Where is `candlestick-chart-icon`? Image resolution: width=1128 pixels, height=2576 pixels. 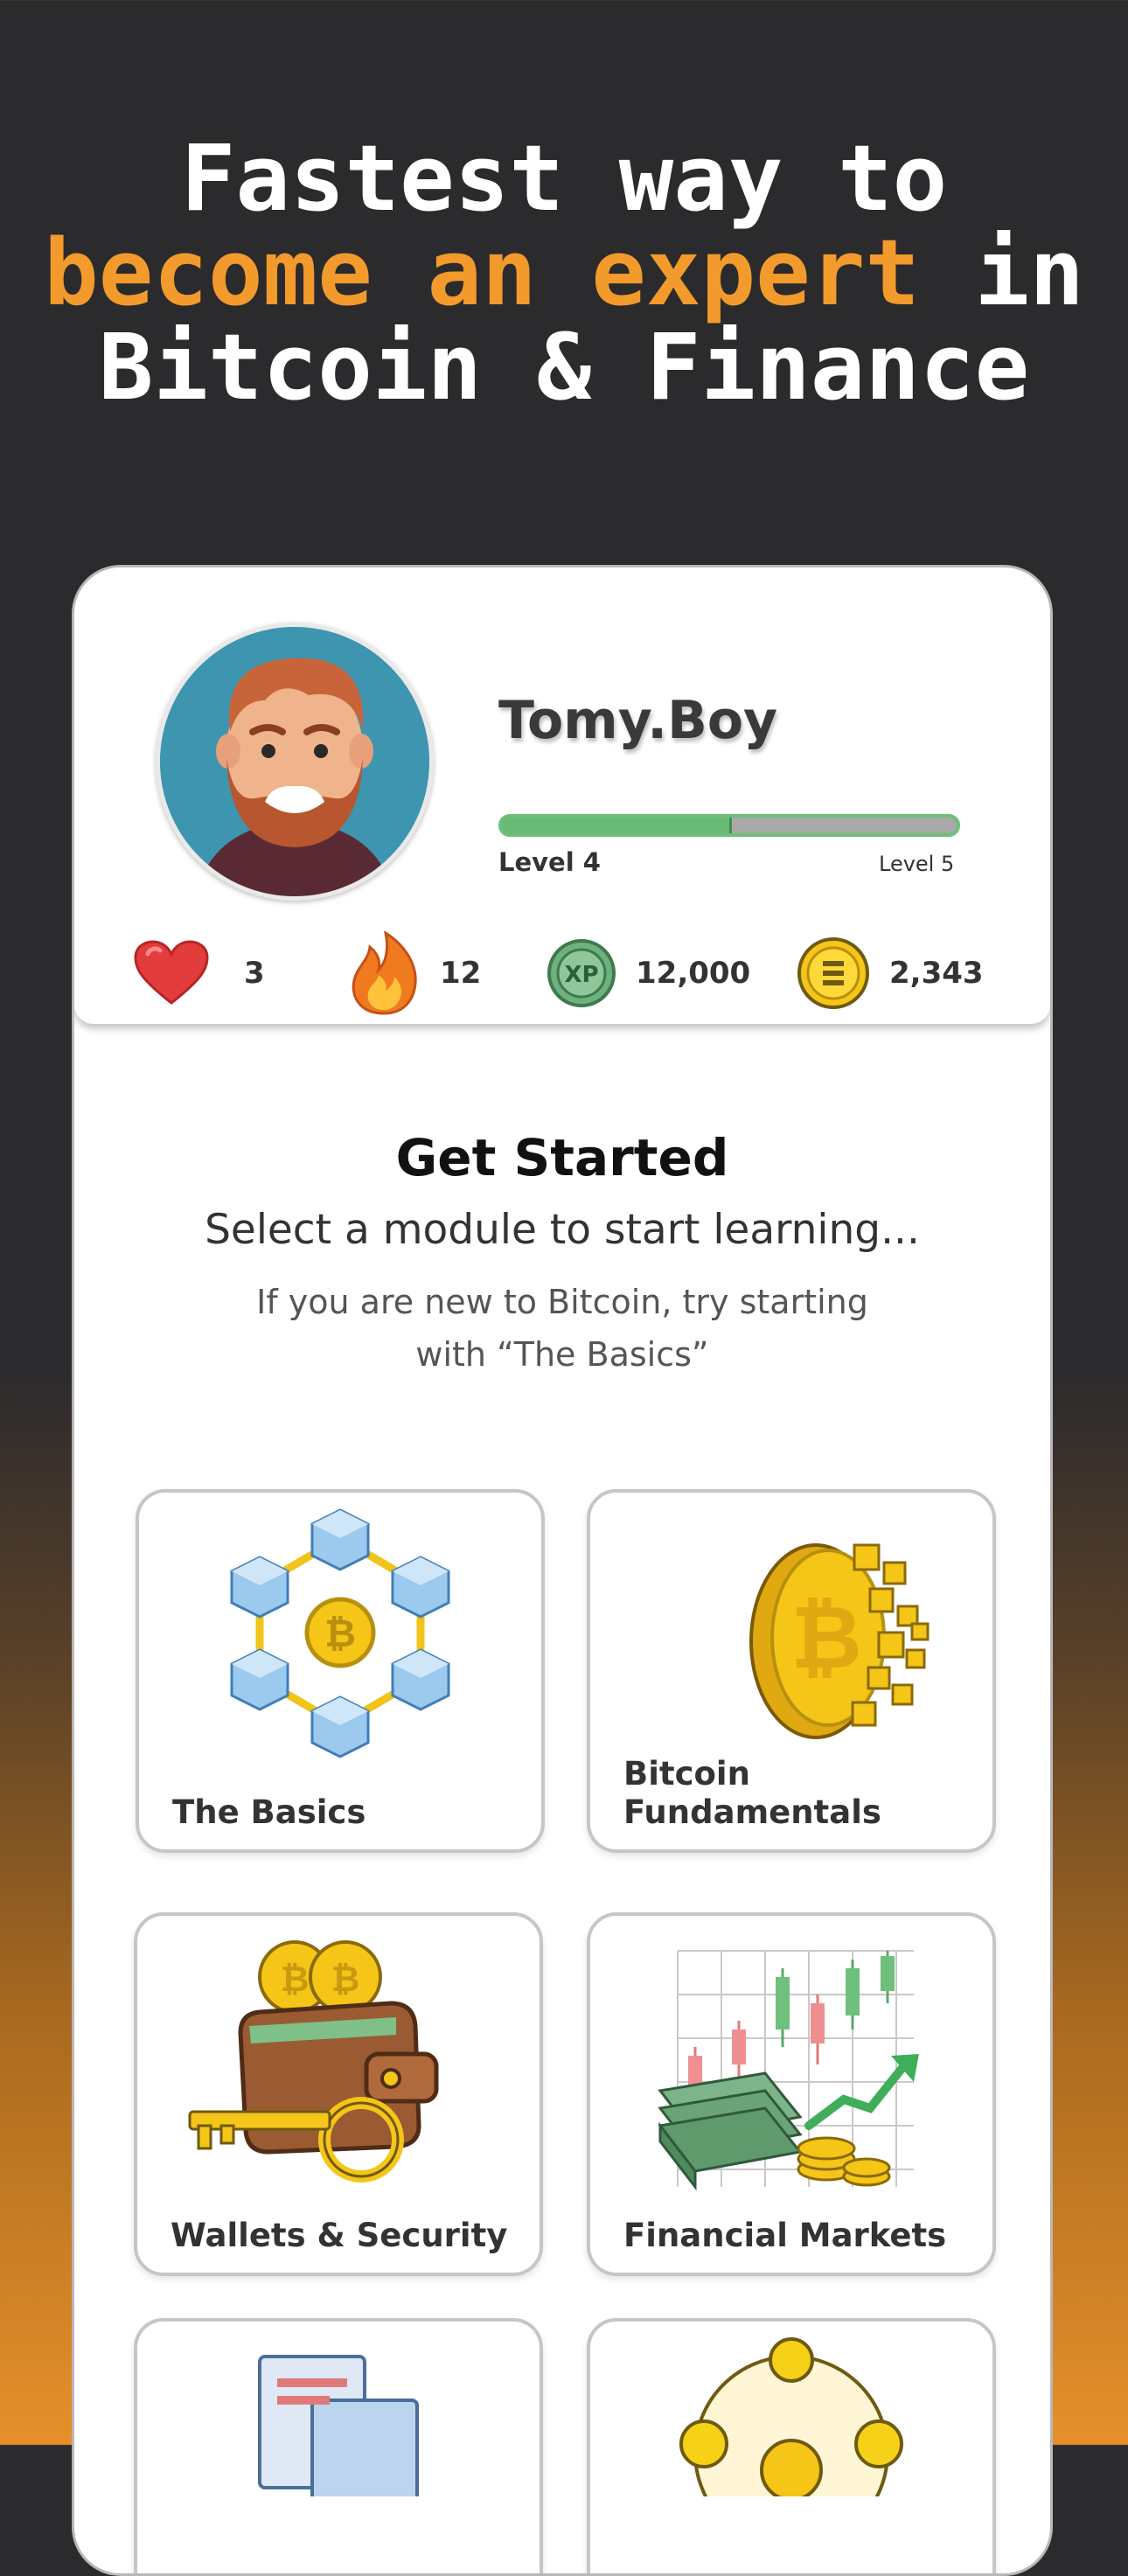
candlestick-chart-icon is located at coordinates (788, 2070).